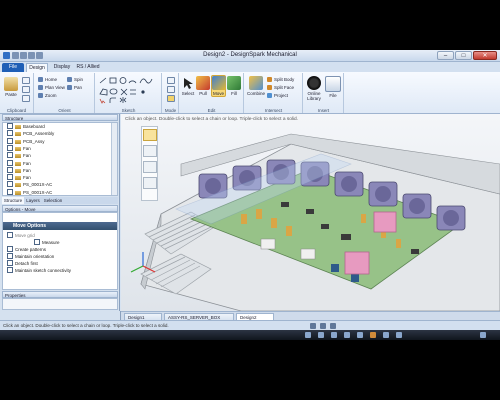  What do you see at coordinates (30, 256) in the screenshot?
I see `maintain-orientation-option: Maintain orientation` at bounding box center [30, 256].